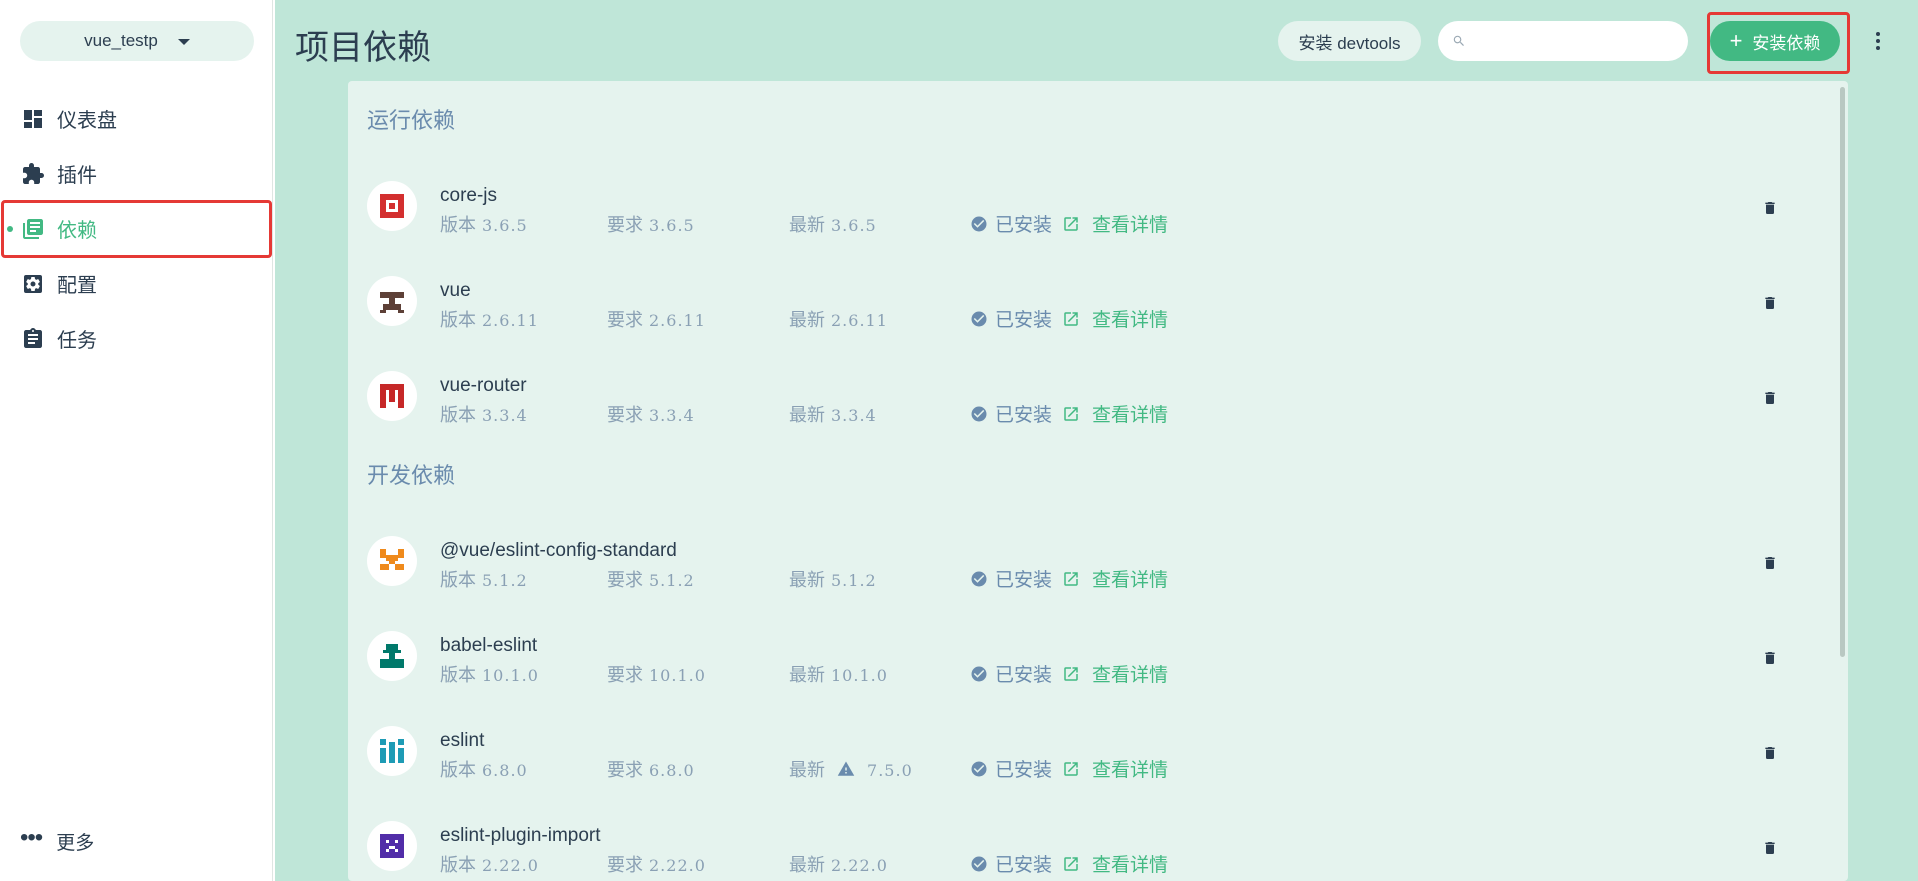  What do you see at coordinates (121, 40) in the screenshot?
I see `project-name: vue_testp` at bounding box center [121, 40].